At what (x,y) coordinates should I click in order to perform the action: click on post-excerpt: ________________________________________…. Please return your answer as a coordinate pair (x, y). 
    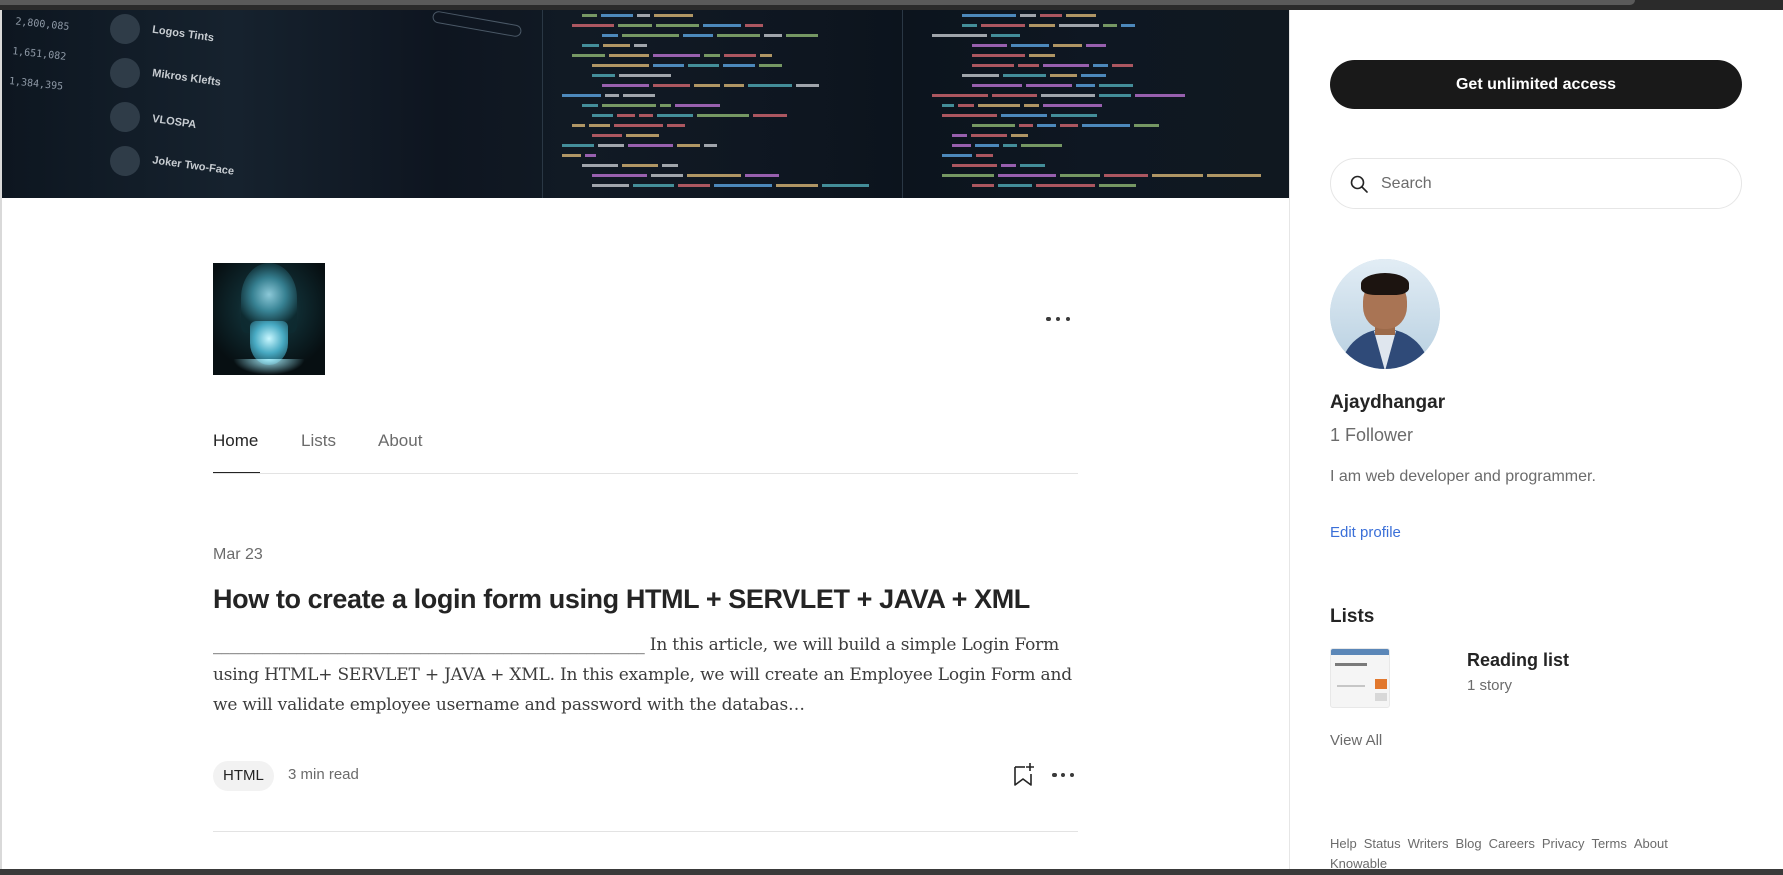
    Looking at the image, I should click on (644, 675).